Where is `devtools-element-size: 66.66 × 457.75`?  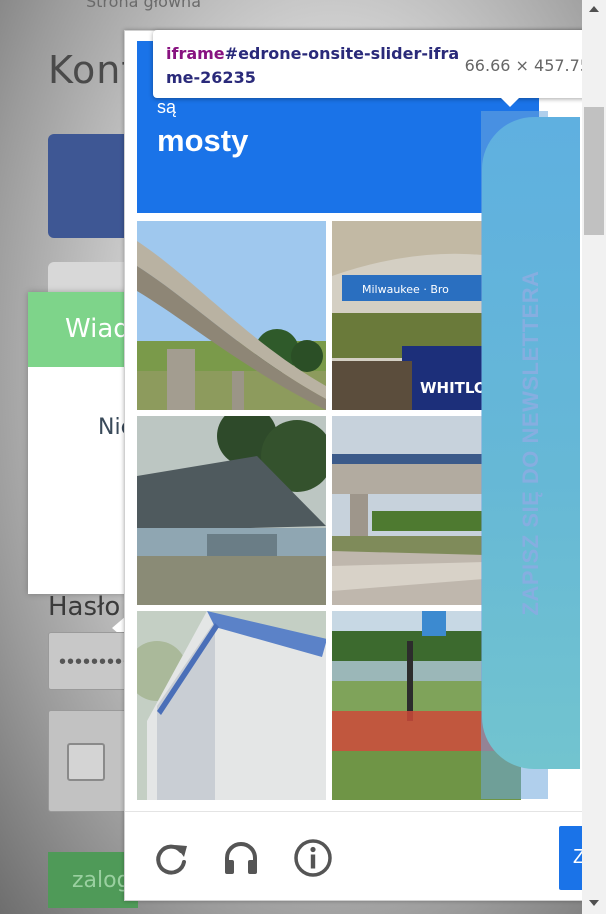 devtools-element-size: 66.66 × 457.75 is located at coordinates (527, 65).